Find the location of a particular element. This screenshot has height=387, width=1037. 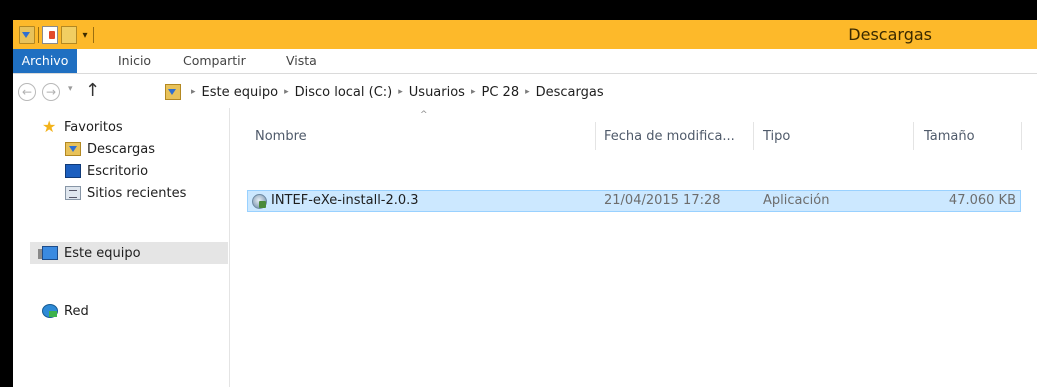

computer-icon is located at coordinates (48, 253).